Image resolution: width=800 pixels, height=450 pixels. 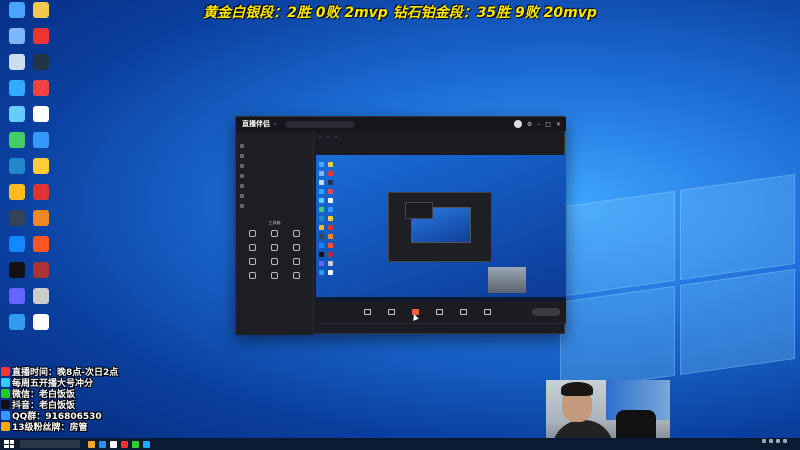 I want to click on app-search-input, so click(x=320, y=124).